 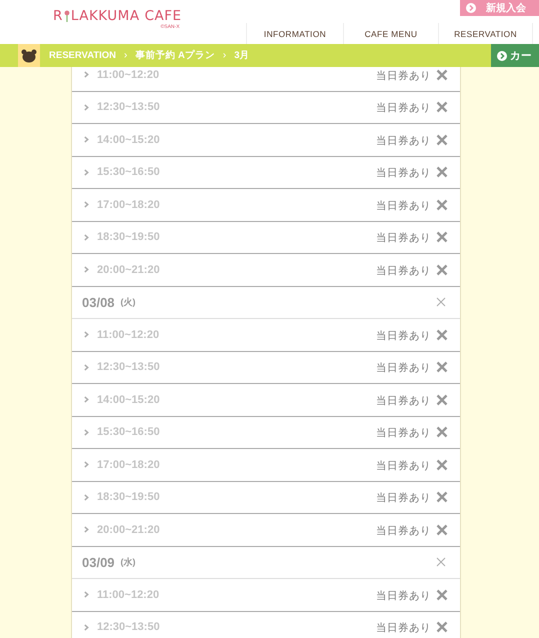 What do you see at coordinates (29, 55) in the screenshot?
I see `bear-icon` at bounding box center [29, 55].